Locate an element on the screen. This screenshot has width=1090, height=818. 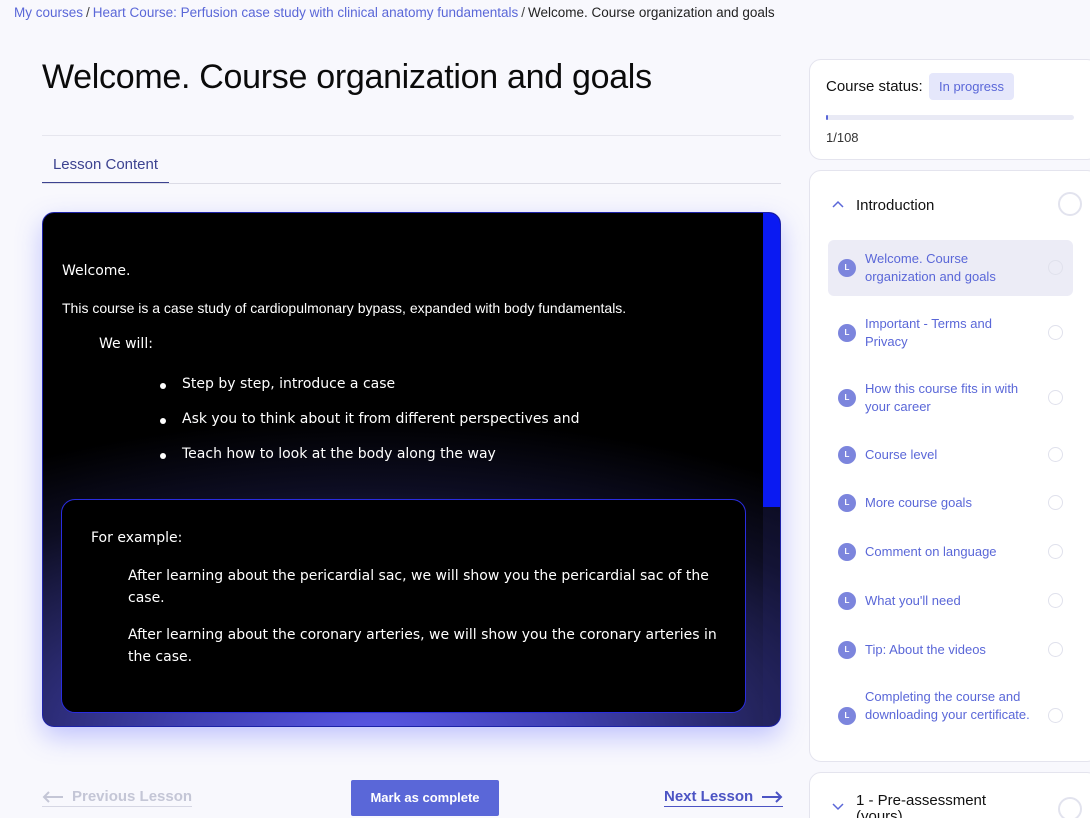
lesson-item-language: L Comment on language is located at coordinates (950, 552).